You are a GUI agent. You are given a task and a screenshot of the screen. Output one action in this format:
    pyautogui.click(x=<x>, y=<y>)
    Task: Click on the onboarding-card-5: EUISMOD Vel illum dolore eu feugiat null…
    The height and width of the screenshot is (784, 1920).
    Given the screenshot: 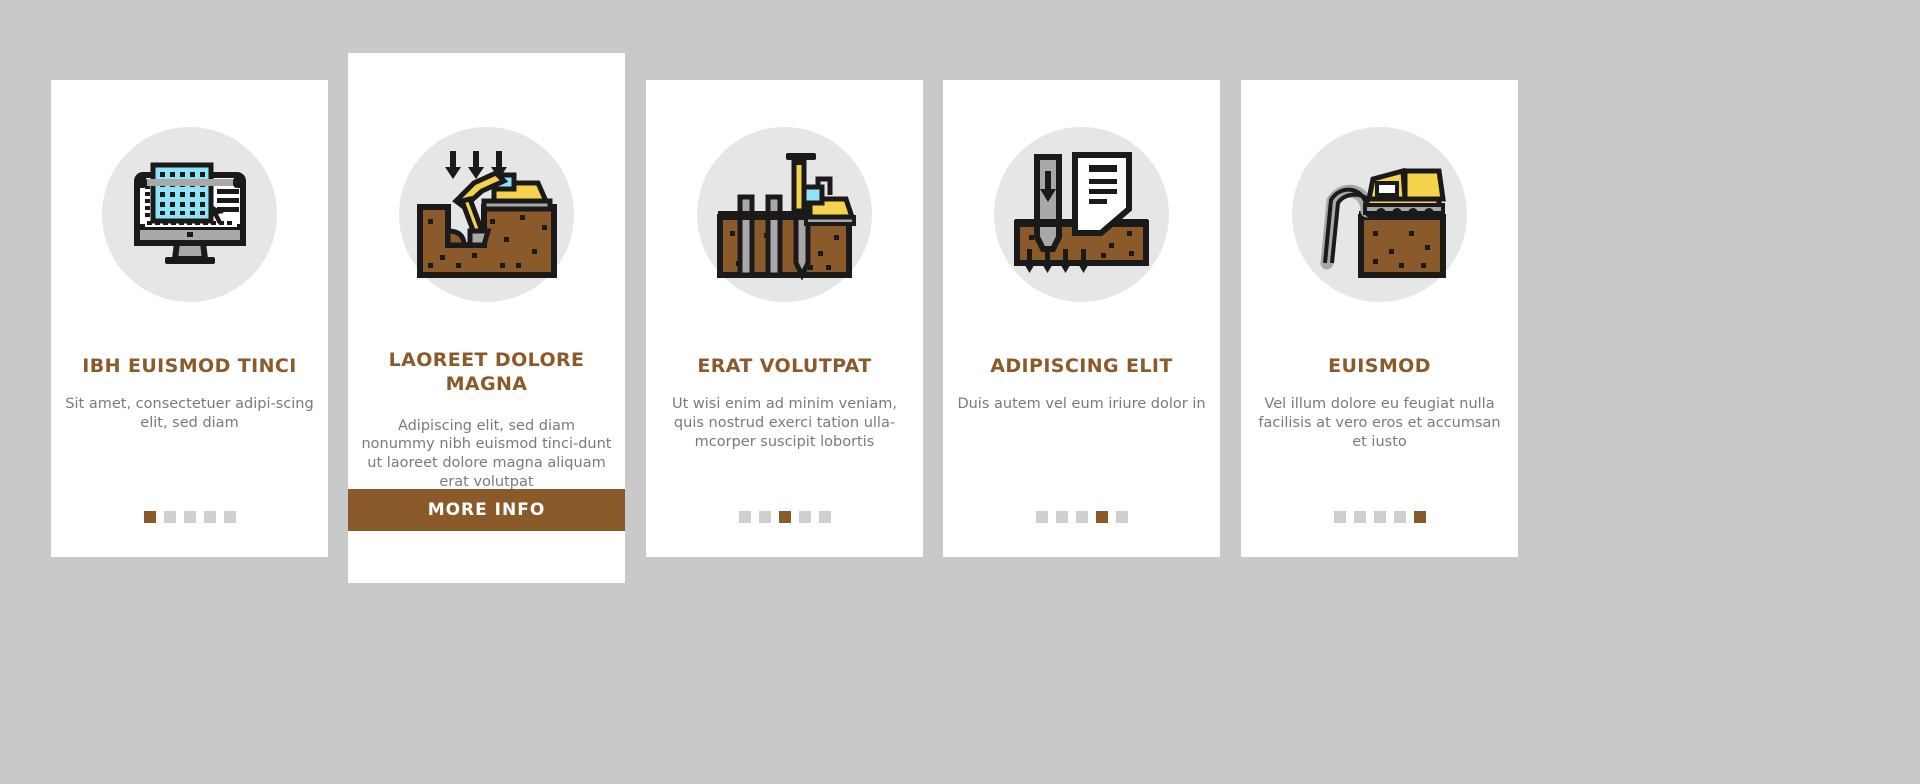 What is the action you would take?
    pyautogui.click(x=1379, y=318)
    